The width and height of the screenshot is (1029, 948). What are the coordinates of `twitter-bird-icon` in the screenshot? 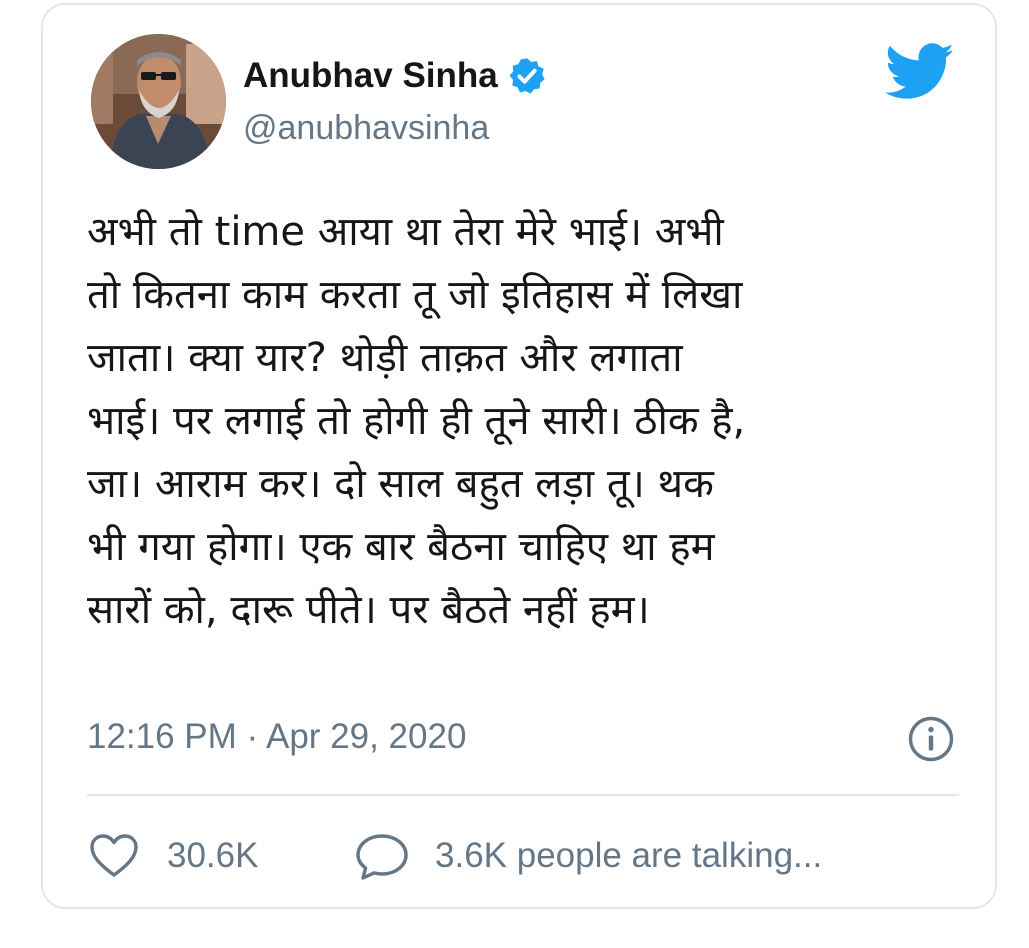 It's located at (920, 72).